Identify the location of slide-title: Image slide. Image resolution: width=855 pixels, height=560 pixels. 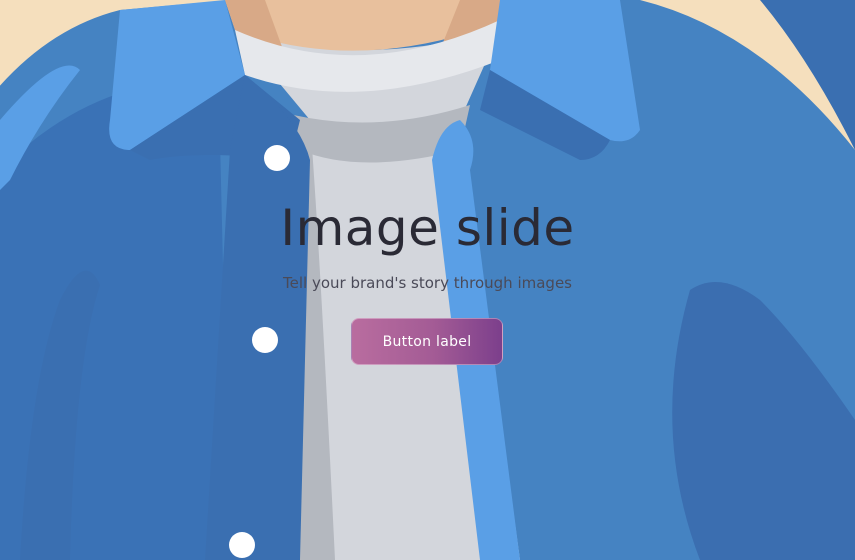
(427, 228).